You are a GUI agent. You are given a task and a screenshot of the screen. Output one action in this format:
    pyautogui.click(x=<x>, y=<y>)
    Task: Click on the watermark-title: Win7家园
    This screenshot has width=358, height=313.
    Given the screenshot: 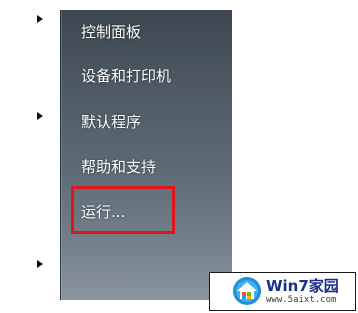 What is the action you would take?
    pyautogui.click(x=302, y=286)
    